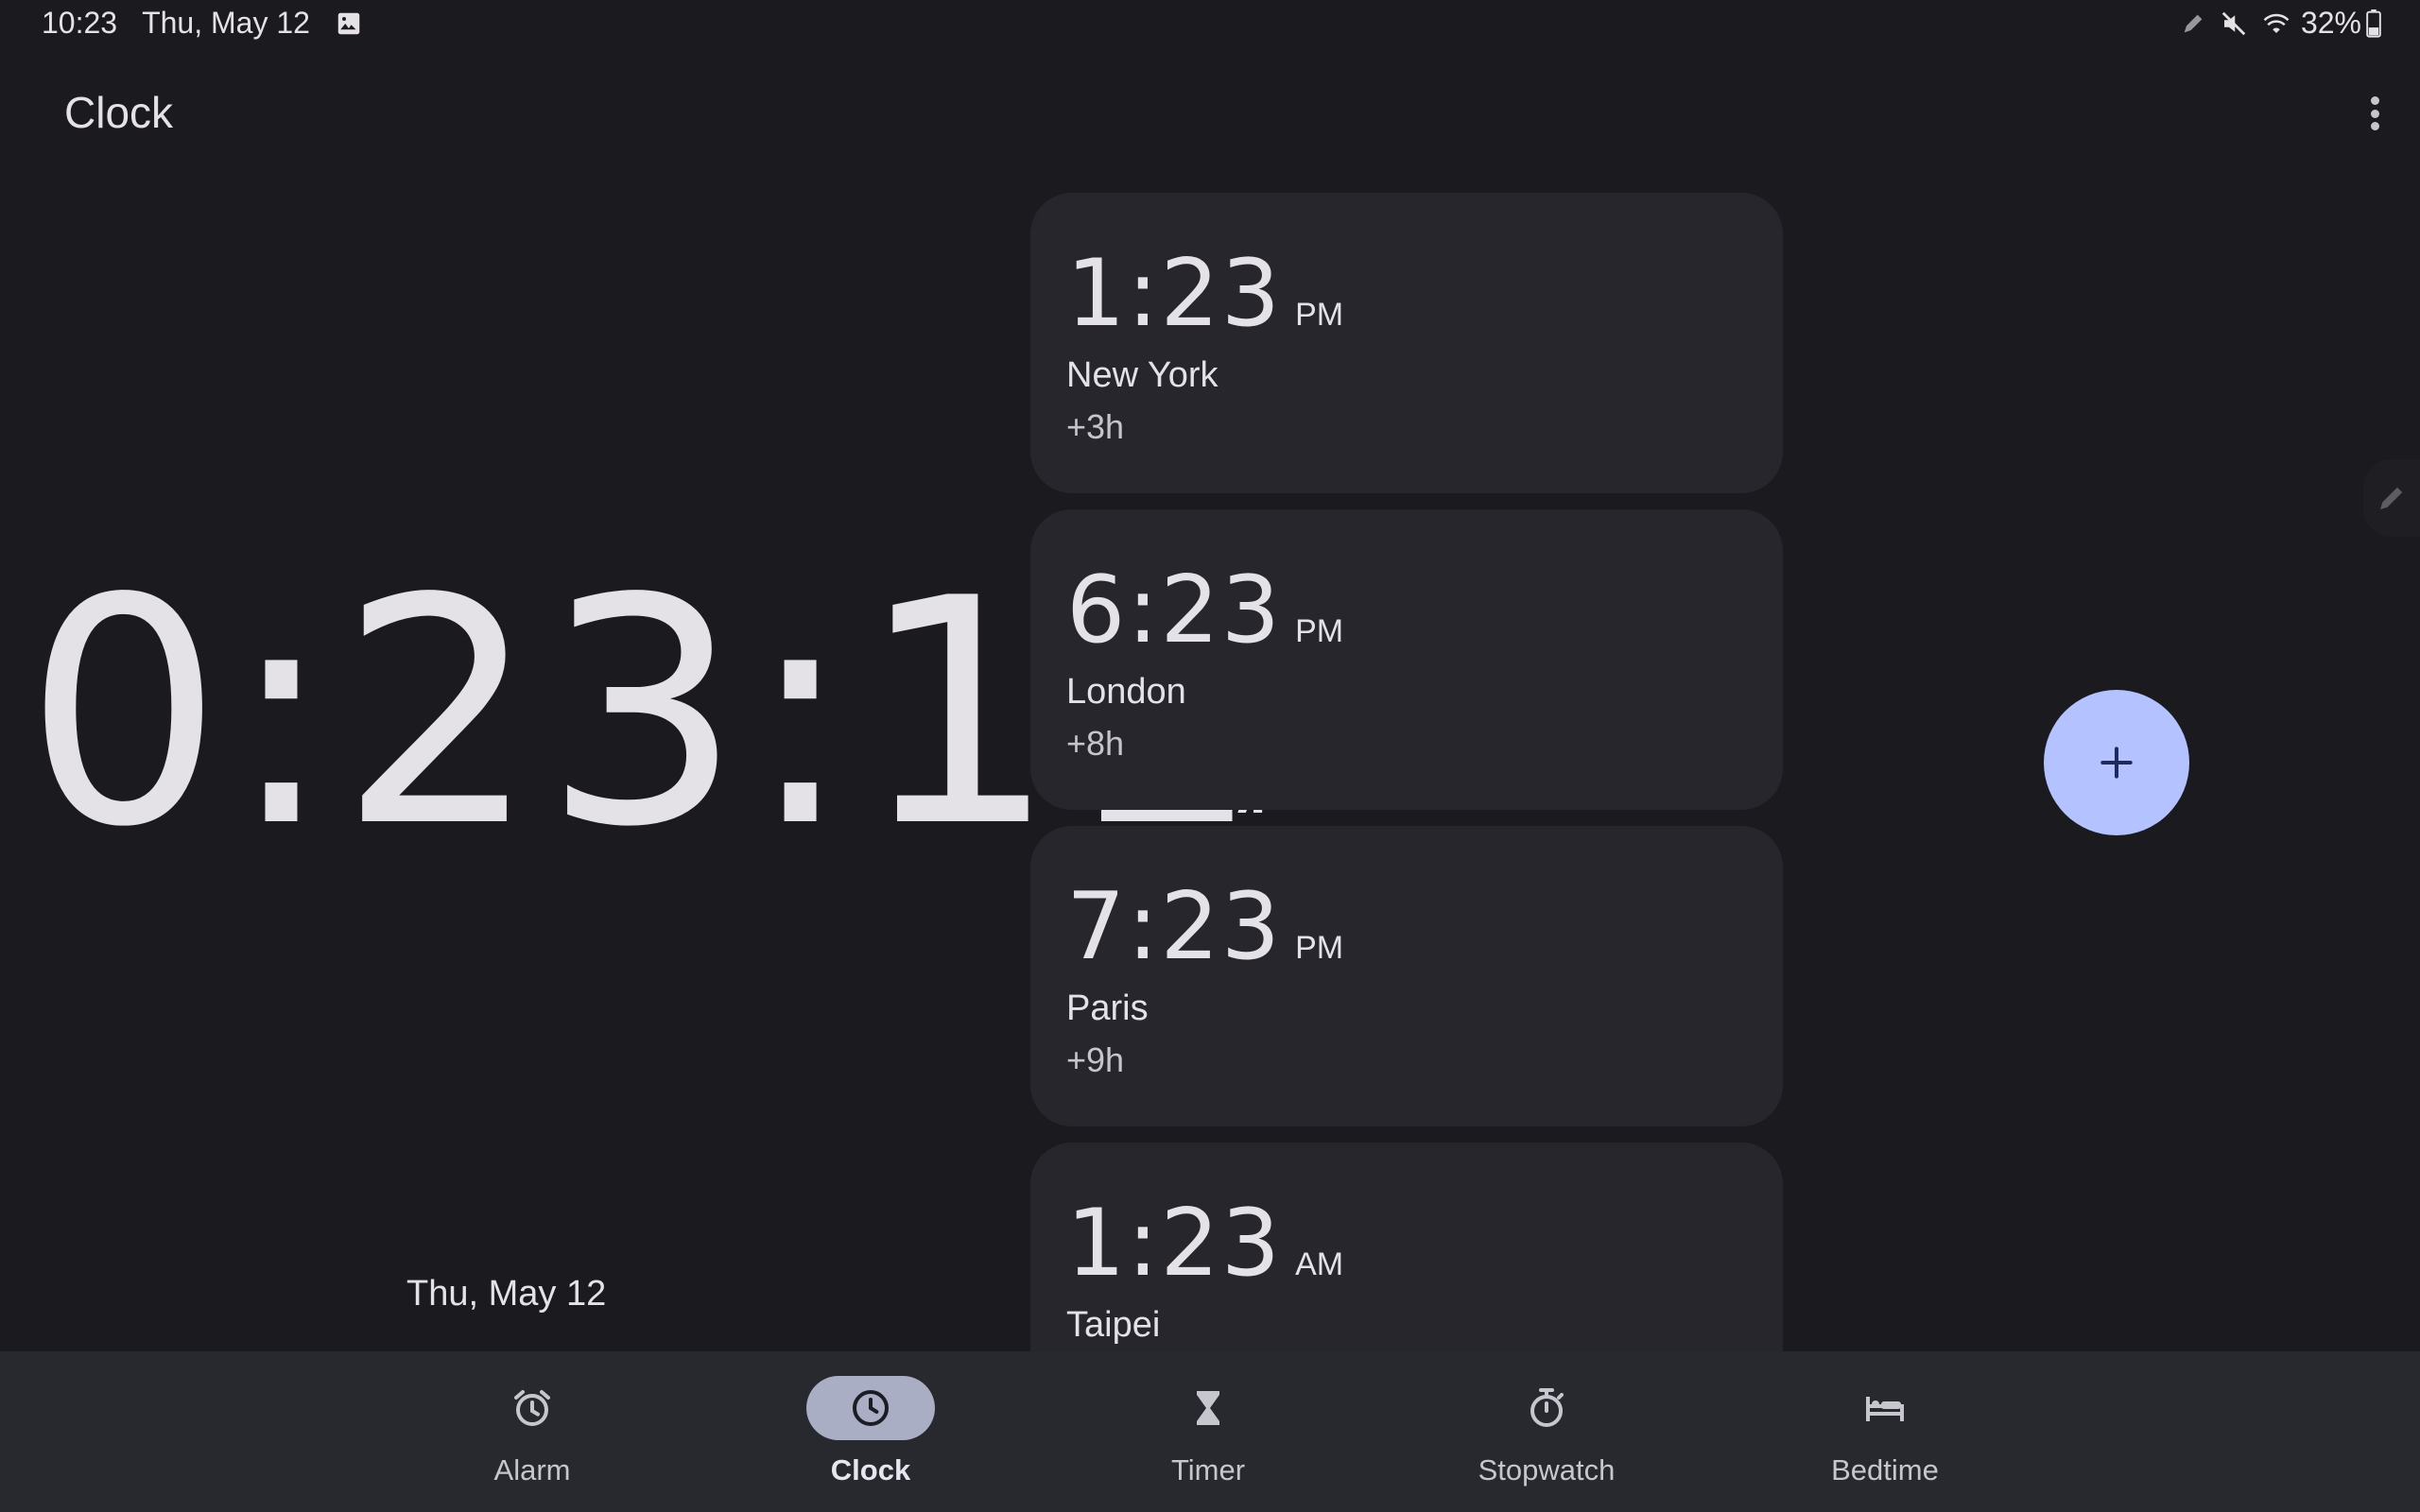 The image size is (2420, 1512). I want to click on more-vert-icon, so click(2374, 113).